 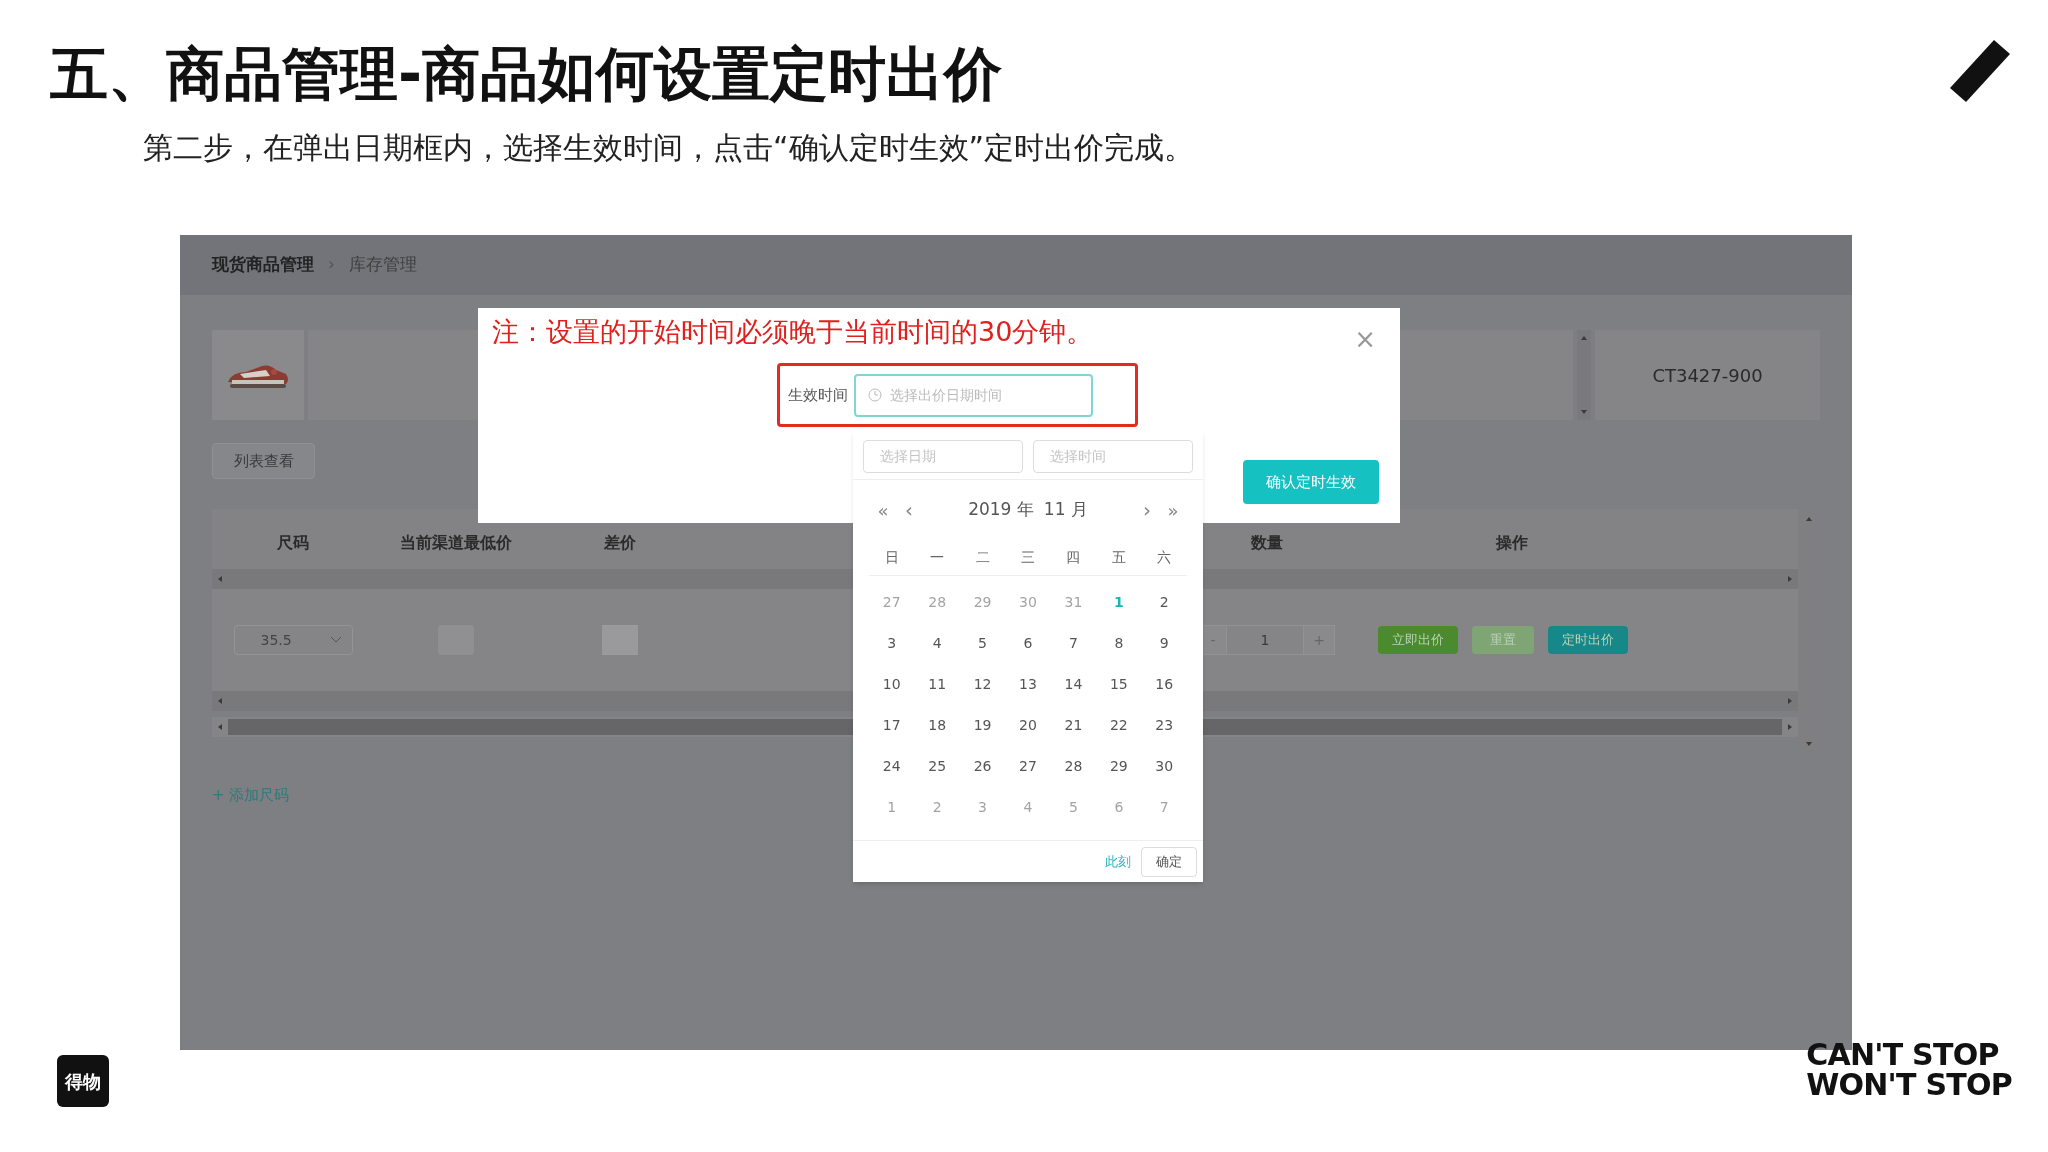 What do you see at coordinates (1073, 557) in the screenshot?
I see `weekday-label: 四` at bounding box center [1073, 557].